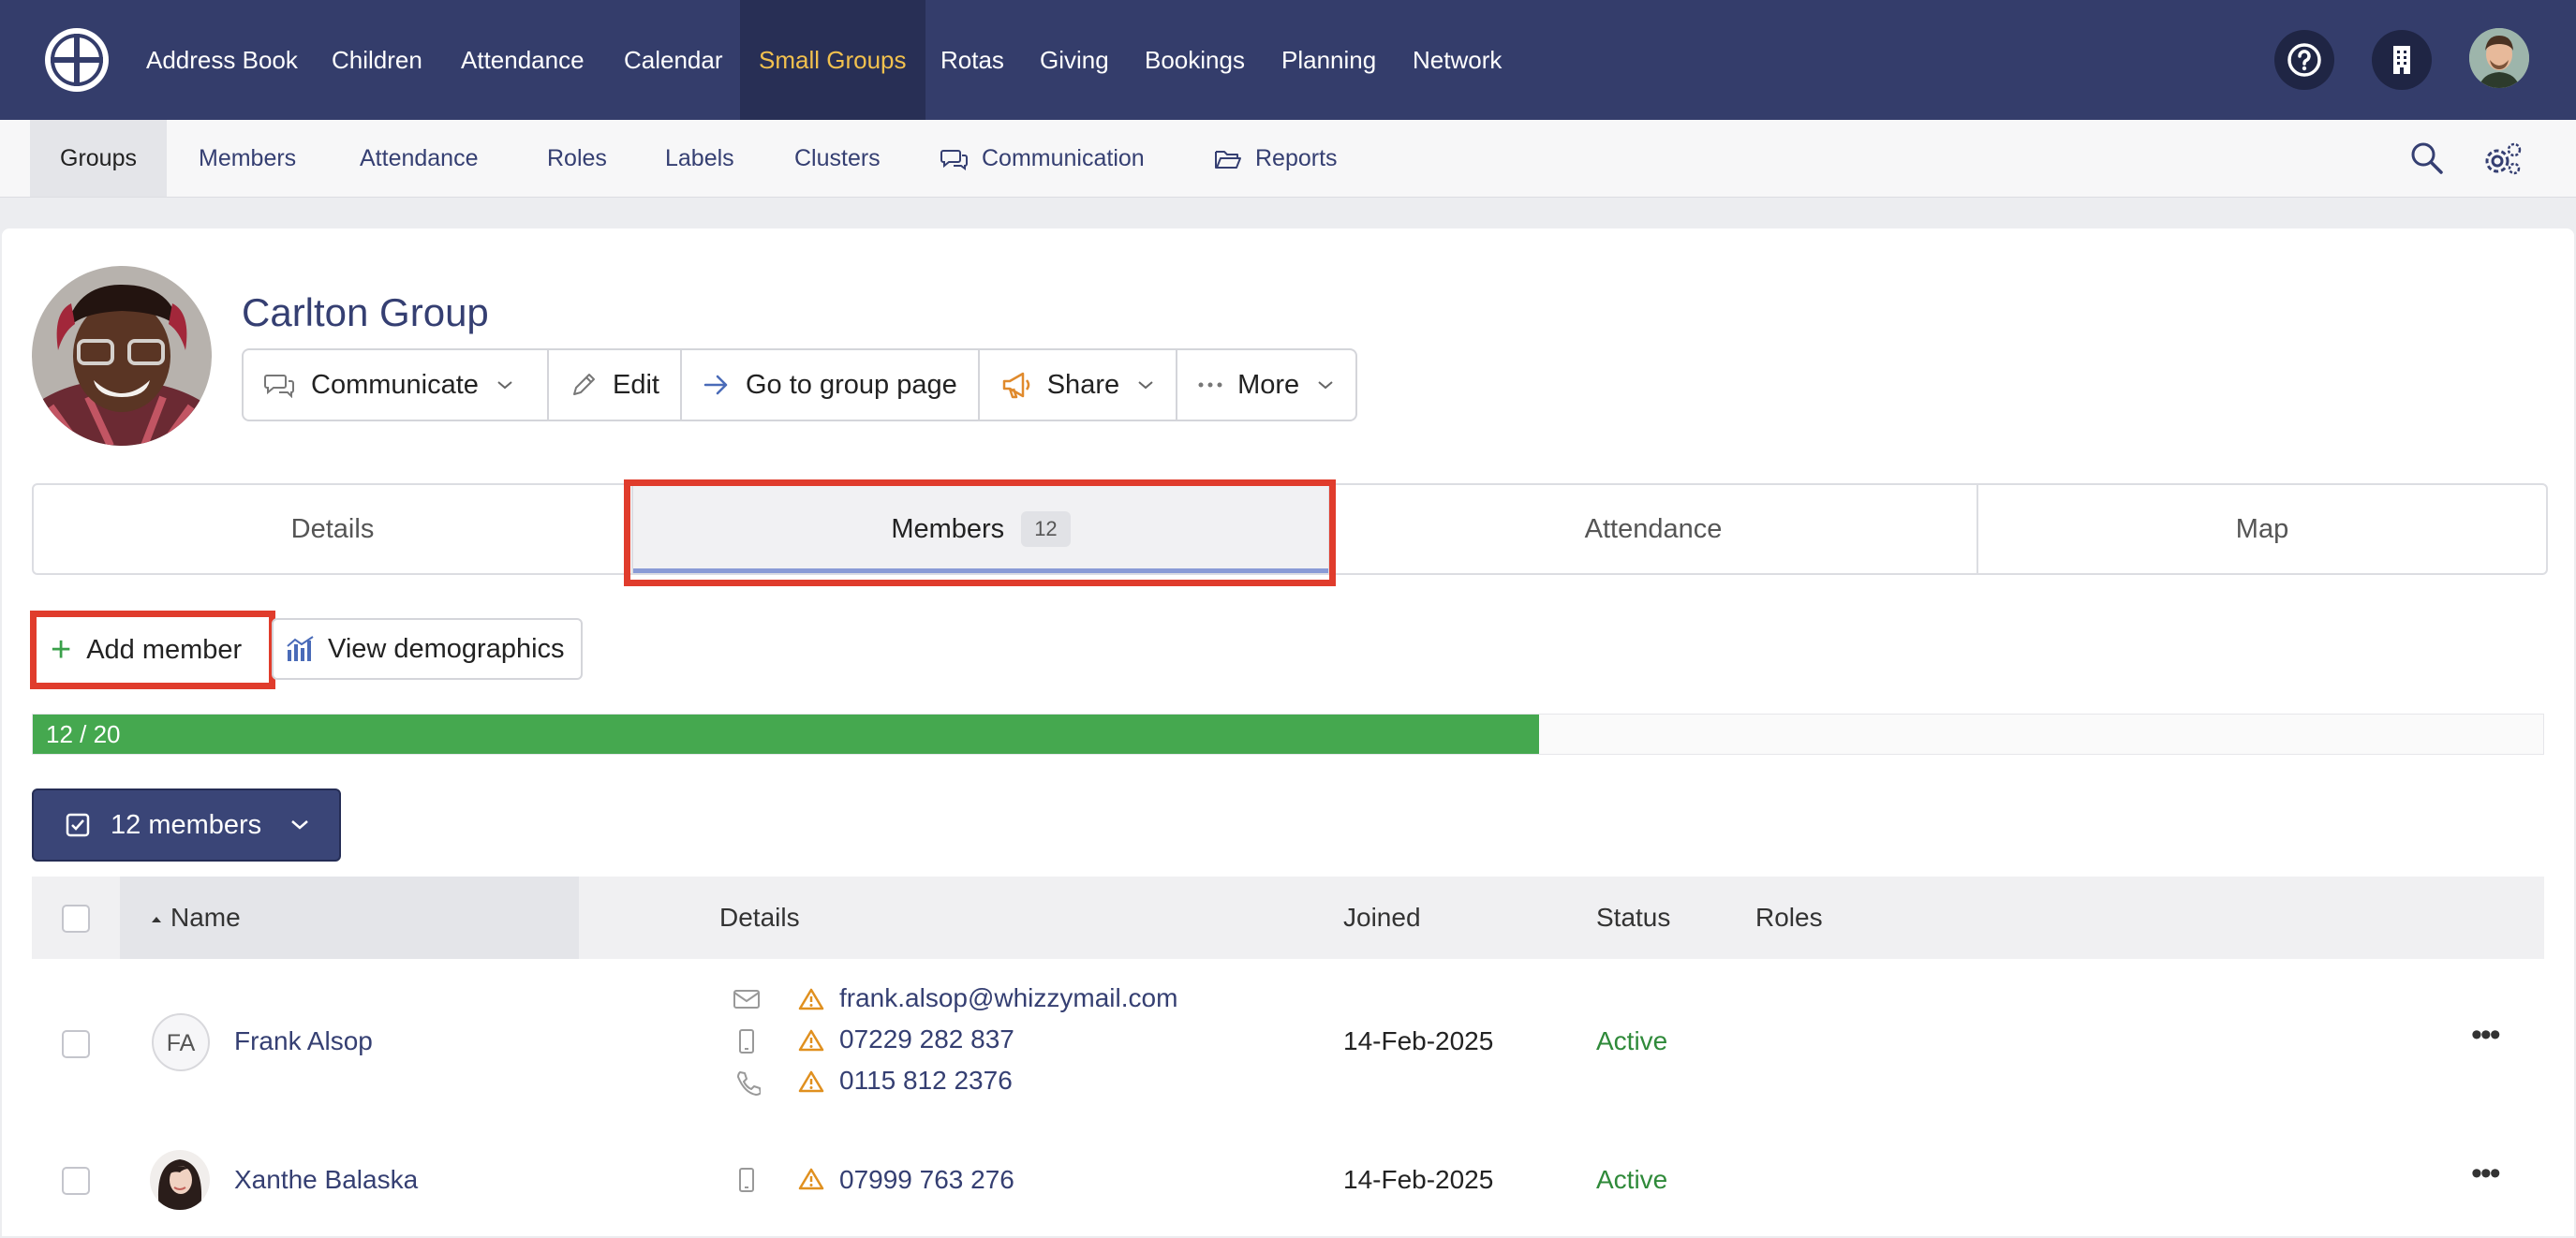 The image size is (2576, 1238). I want to click on subnav-labels: Labels, so click(699, 158).